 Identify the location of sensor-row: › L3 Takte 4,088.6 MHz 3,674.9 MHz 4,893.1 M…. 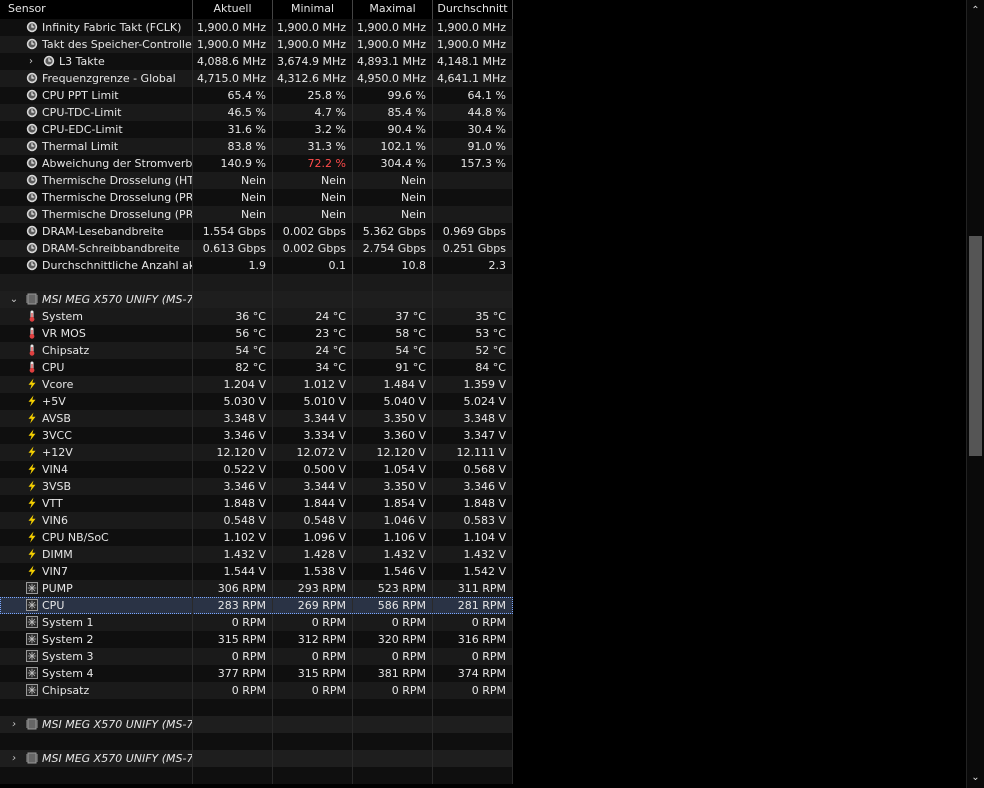
(256, 61).